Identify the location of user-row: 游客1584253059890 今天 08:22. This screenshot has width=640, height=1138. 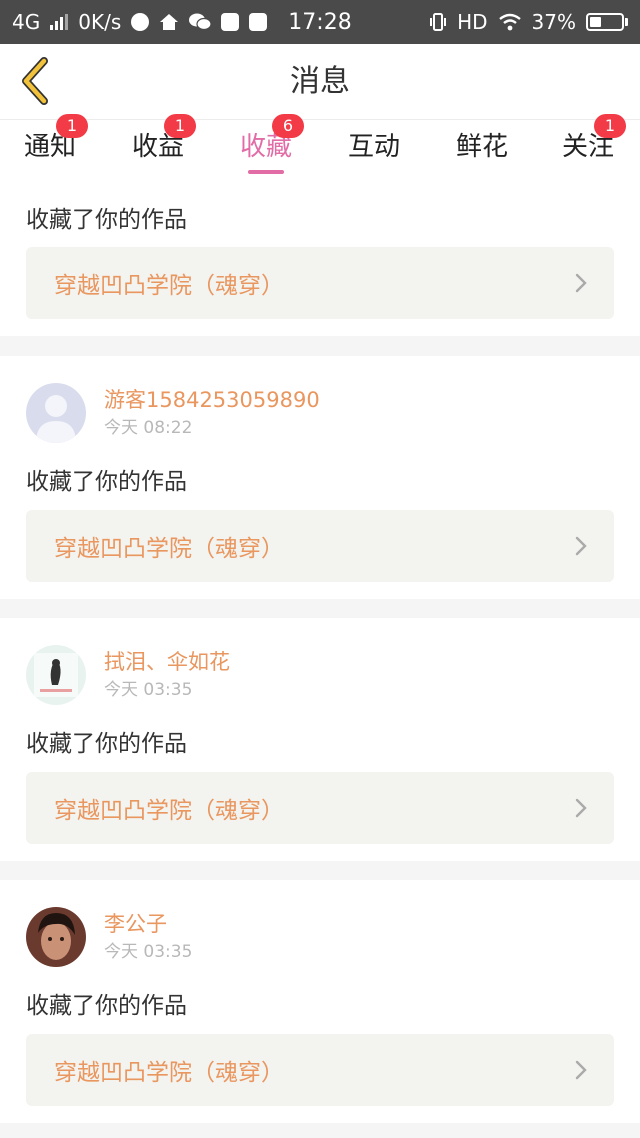
(173, 413).